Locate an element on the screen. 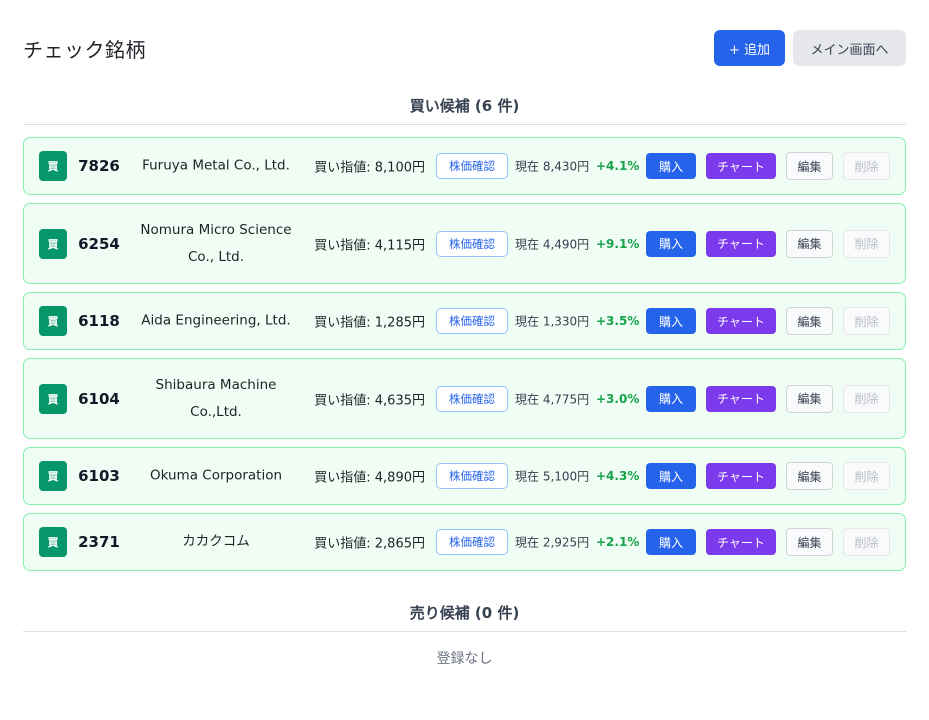  company-name: カカクコム is located at coordinates (216, 541).